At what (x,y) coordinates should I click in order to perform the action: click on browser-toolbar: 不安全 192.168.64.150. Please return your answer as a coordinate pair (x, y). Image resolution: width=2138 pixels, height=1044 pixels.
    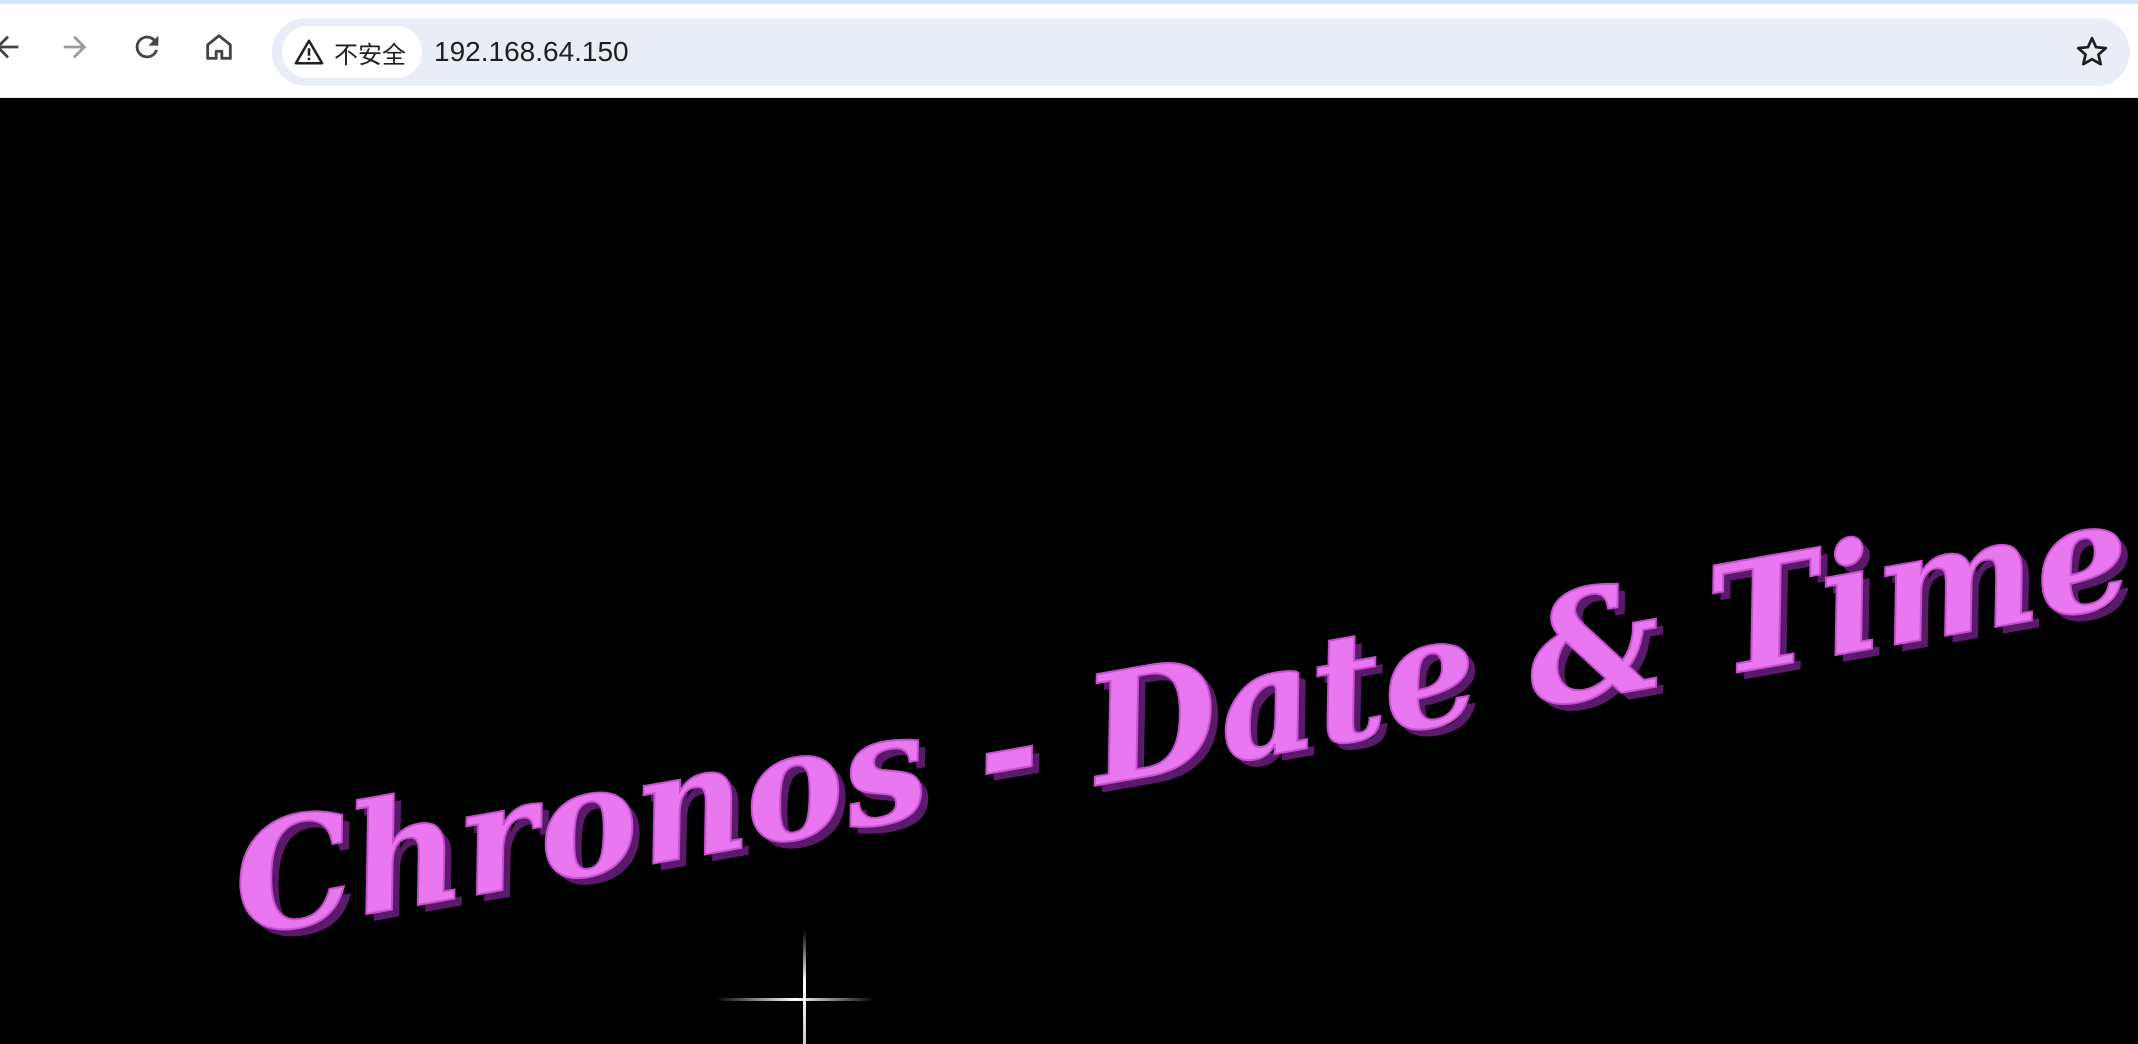
    Looking at the image, I should click on (1069, 51).